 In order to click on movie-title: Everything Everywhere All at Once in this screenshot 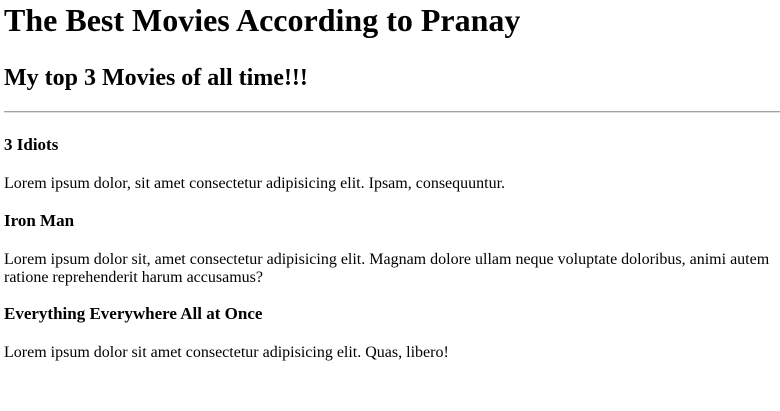, I will do `click(133, 313)`.